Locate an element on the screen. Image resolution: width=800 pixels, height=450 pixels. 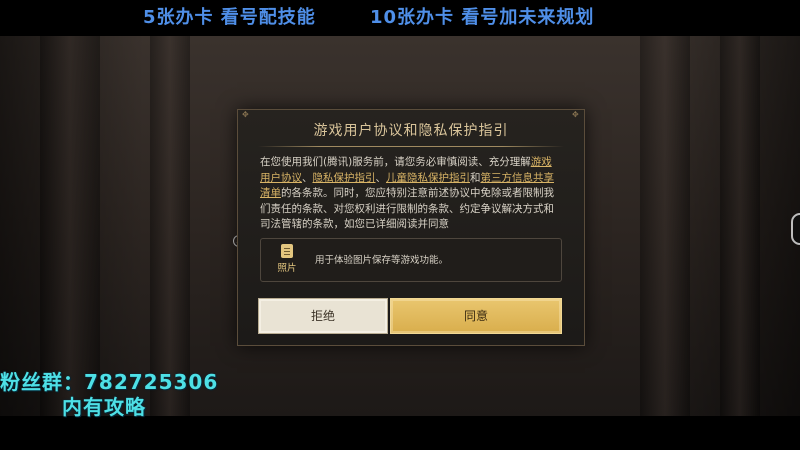
permission-caption: 照片 is located at coordinates (287, 268).